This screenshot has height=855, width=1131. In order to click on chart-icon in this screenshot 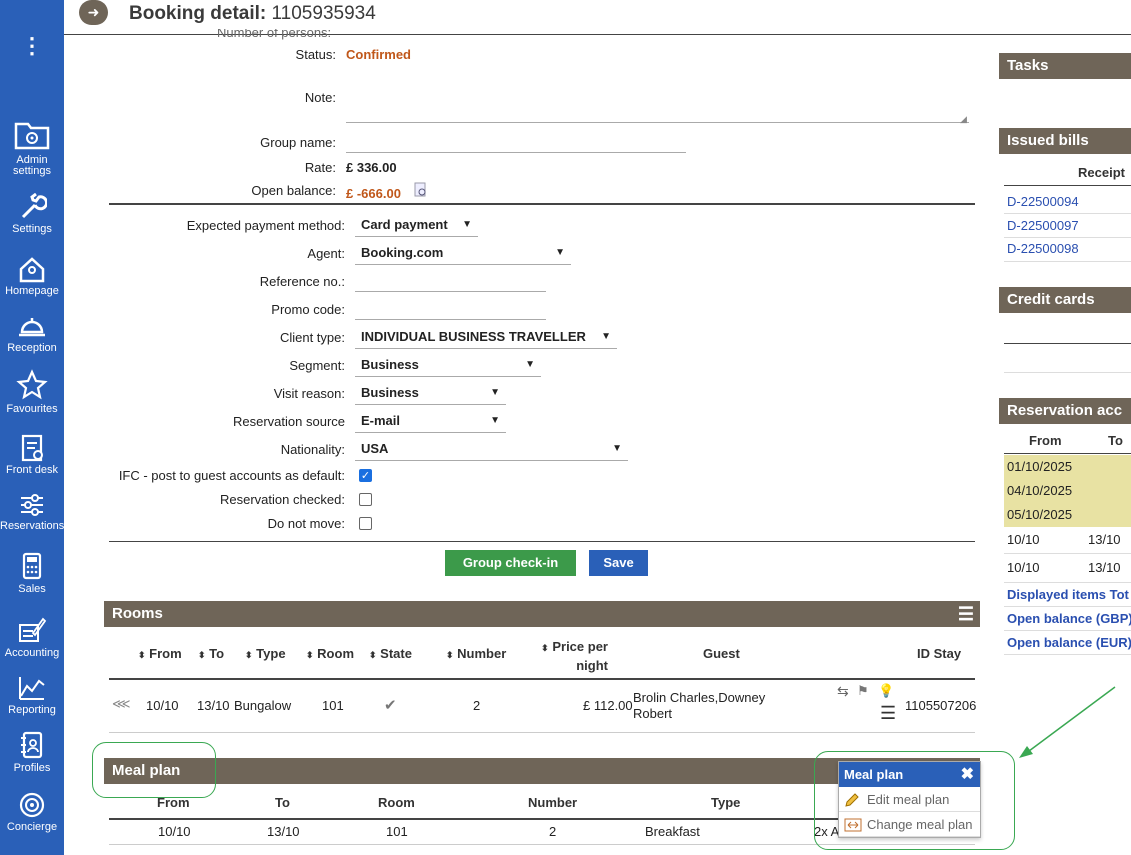, I will do `click(32, 688)`.